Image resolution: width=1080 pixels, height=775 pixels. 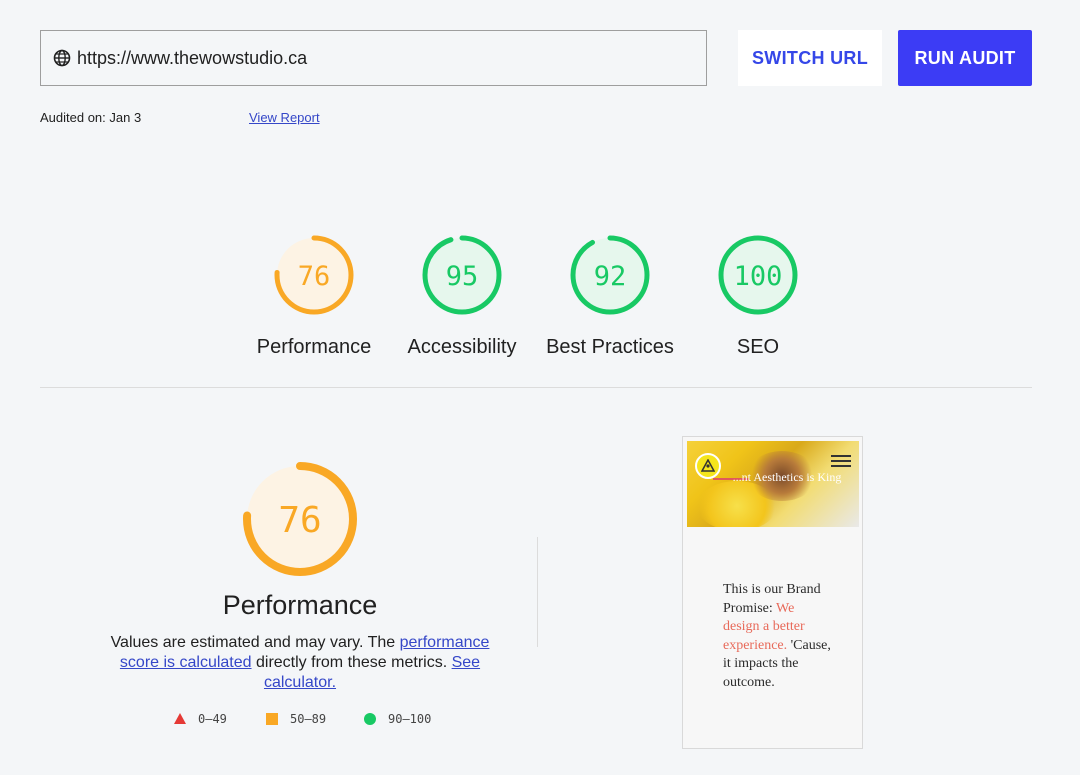 What do you see at coordinates (300, 605) in the screenshot?
I see `performance-title: Performance` at bounding box center [300, 605].